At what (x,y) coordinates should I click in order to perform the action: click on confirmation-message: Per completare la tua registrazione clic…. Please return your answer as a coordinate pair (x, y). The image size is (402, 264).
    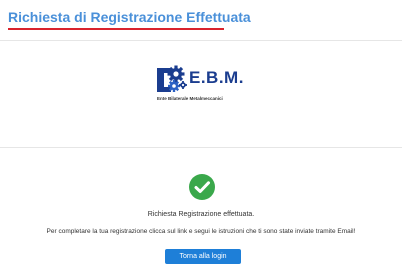
    Looking at the image, I should click on (201, 231).